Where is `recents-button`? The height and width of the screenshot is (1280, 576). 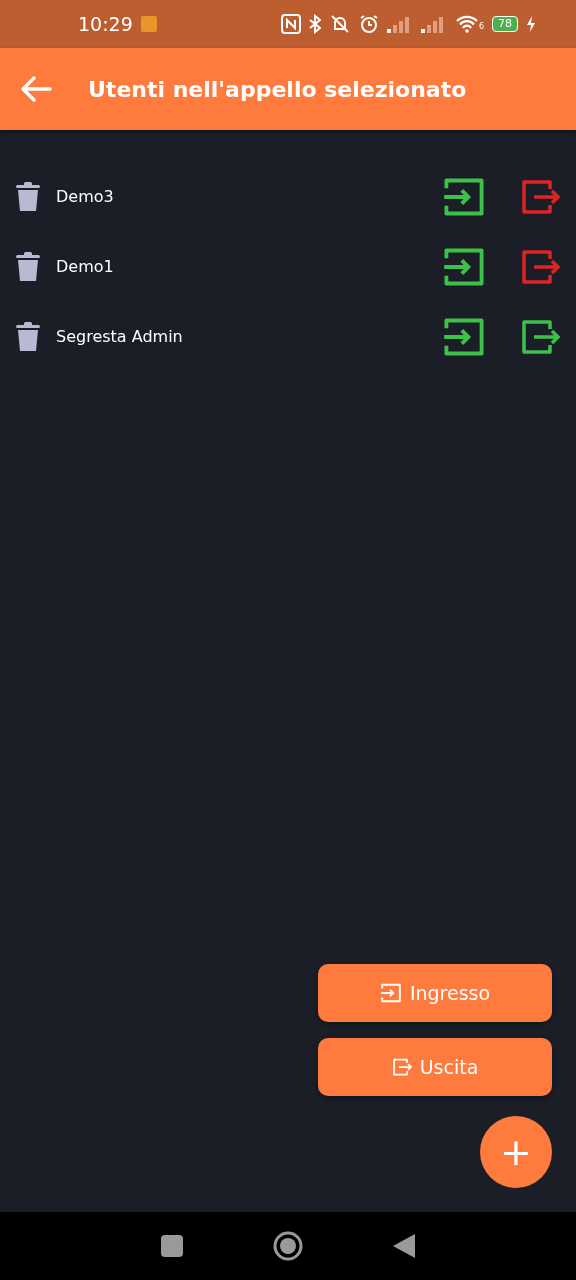 recents-button is located at coordinates (172, 1246).